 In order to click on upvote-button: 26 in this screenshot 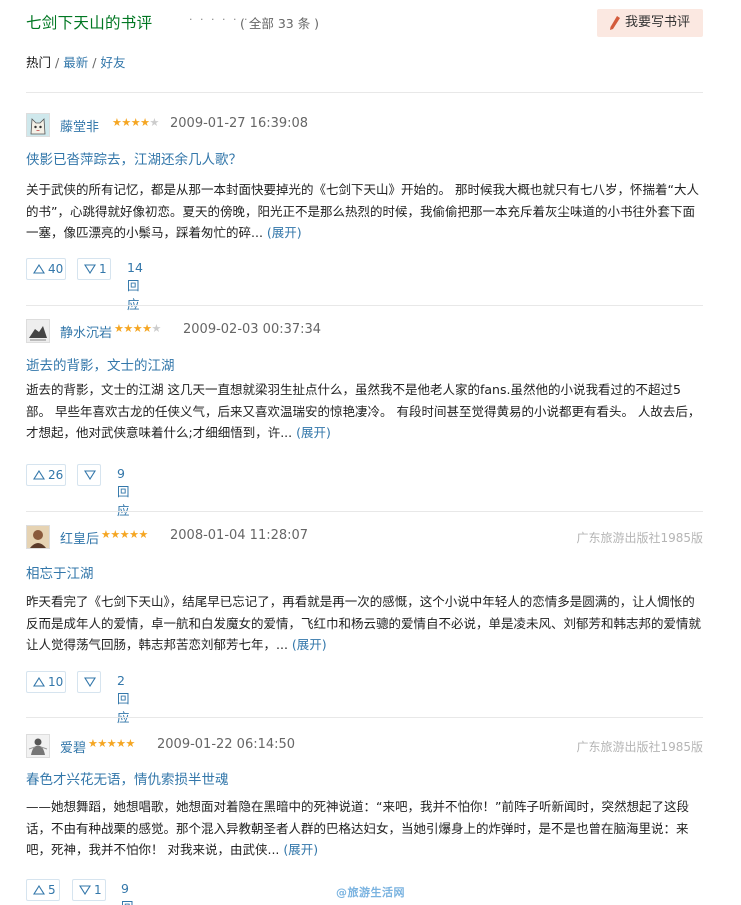, I will do `click(46, 475)`.